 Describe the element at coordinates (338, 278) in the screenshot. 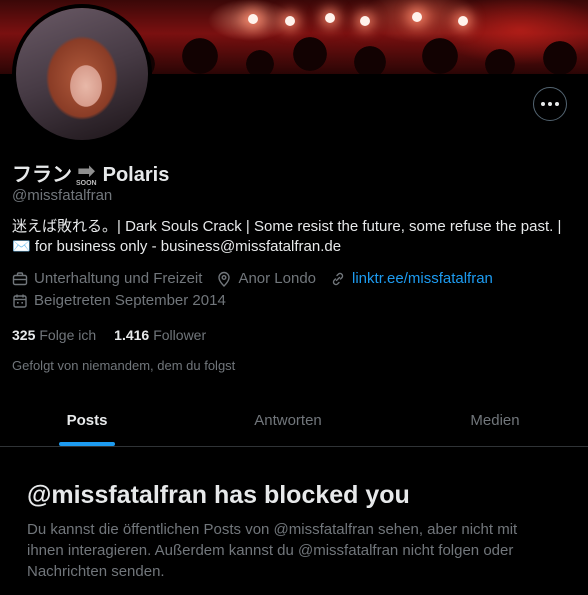

I see `link-icon` at that location.